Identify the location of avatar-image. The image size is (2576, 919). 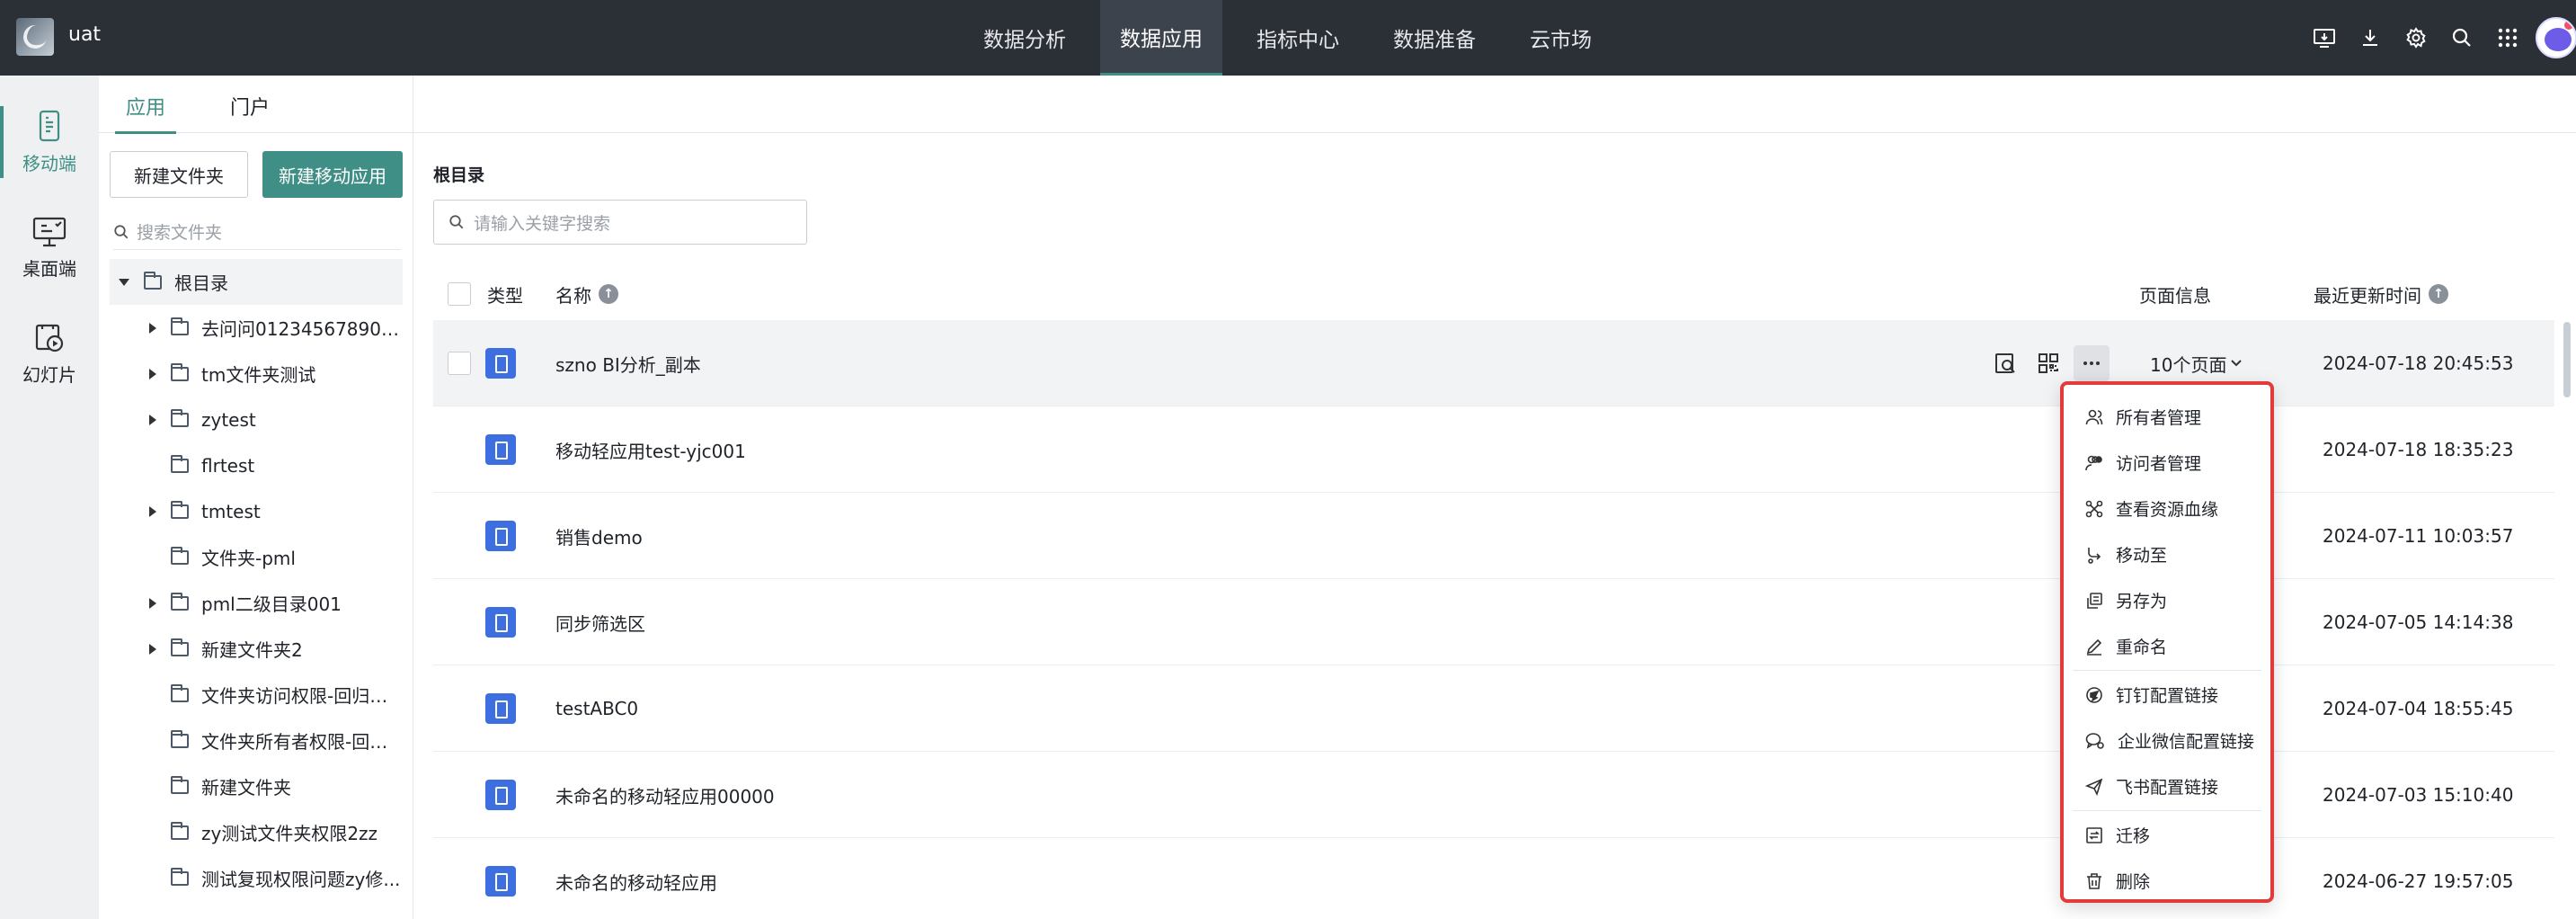
(2555, 37).